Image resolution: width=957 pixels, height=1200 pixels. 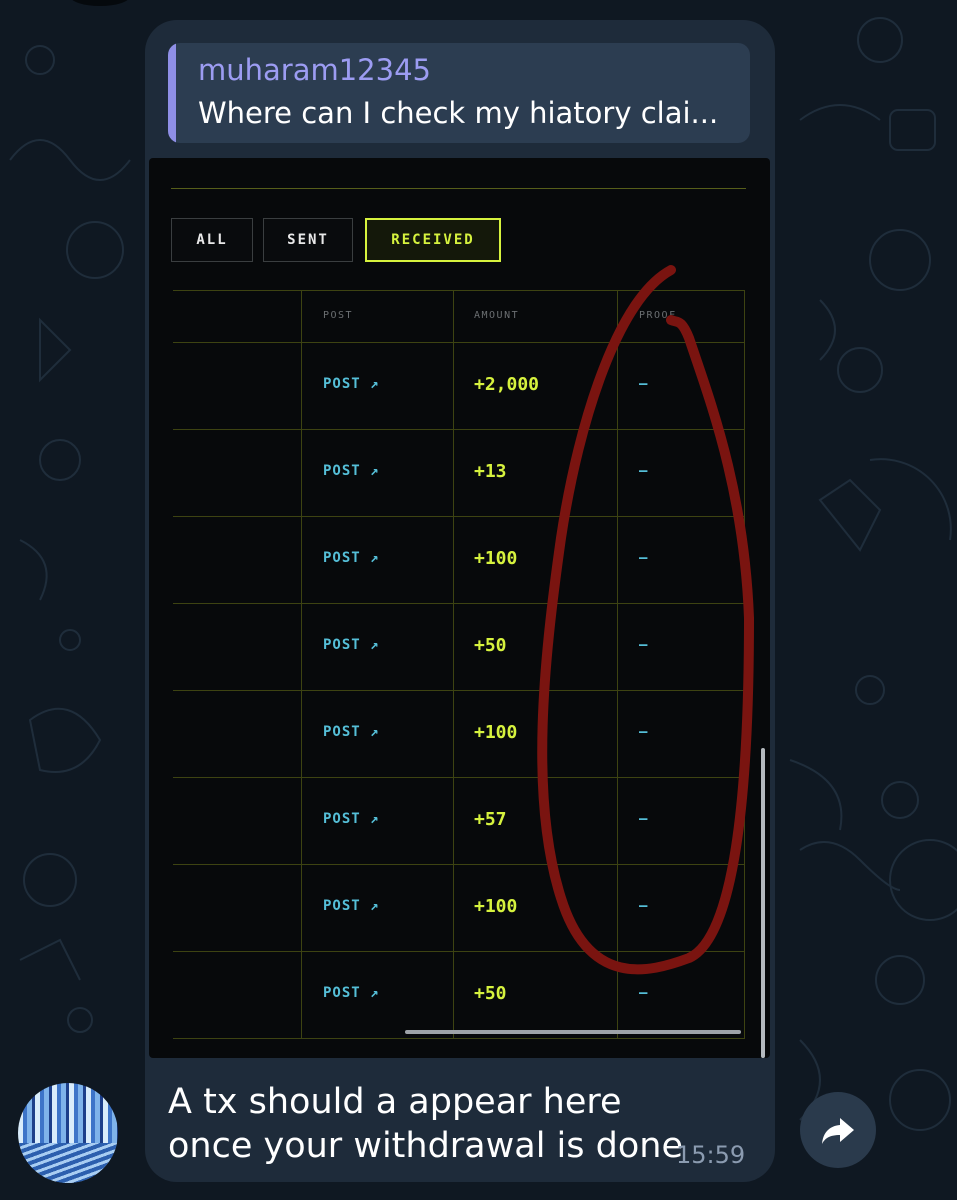 I want to click on tab-all: ALL, so click(x=212, y=240).